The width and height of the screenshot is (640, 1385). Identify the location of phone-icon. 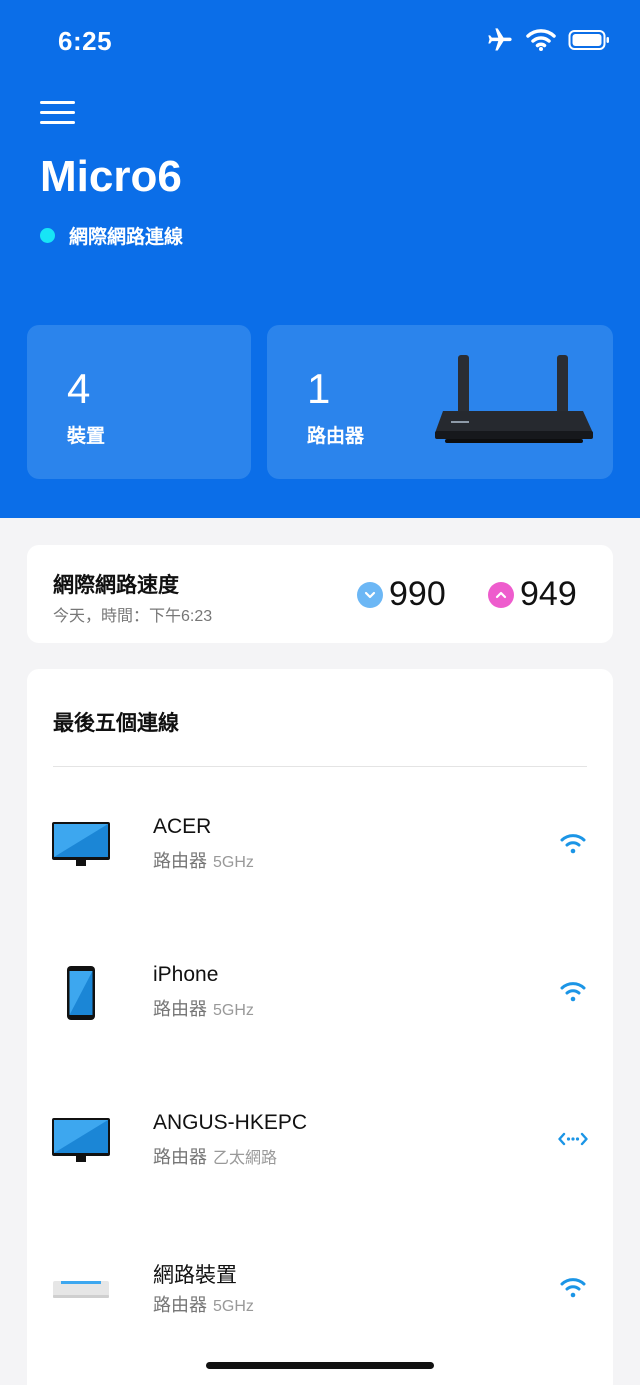
(81, 993).